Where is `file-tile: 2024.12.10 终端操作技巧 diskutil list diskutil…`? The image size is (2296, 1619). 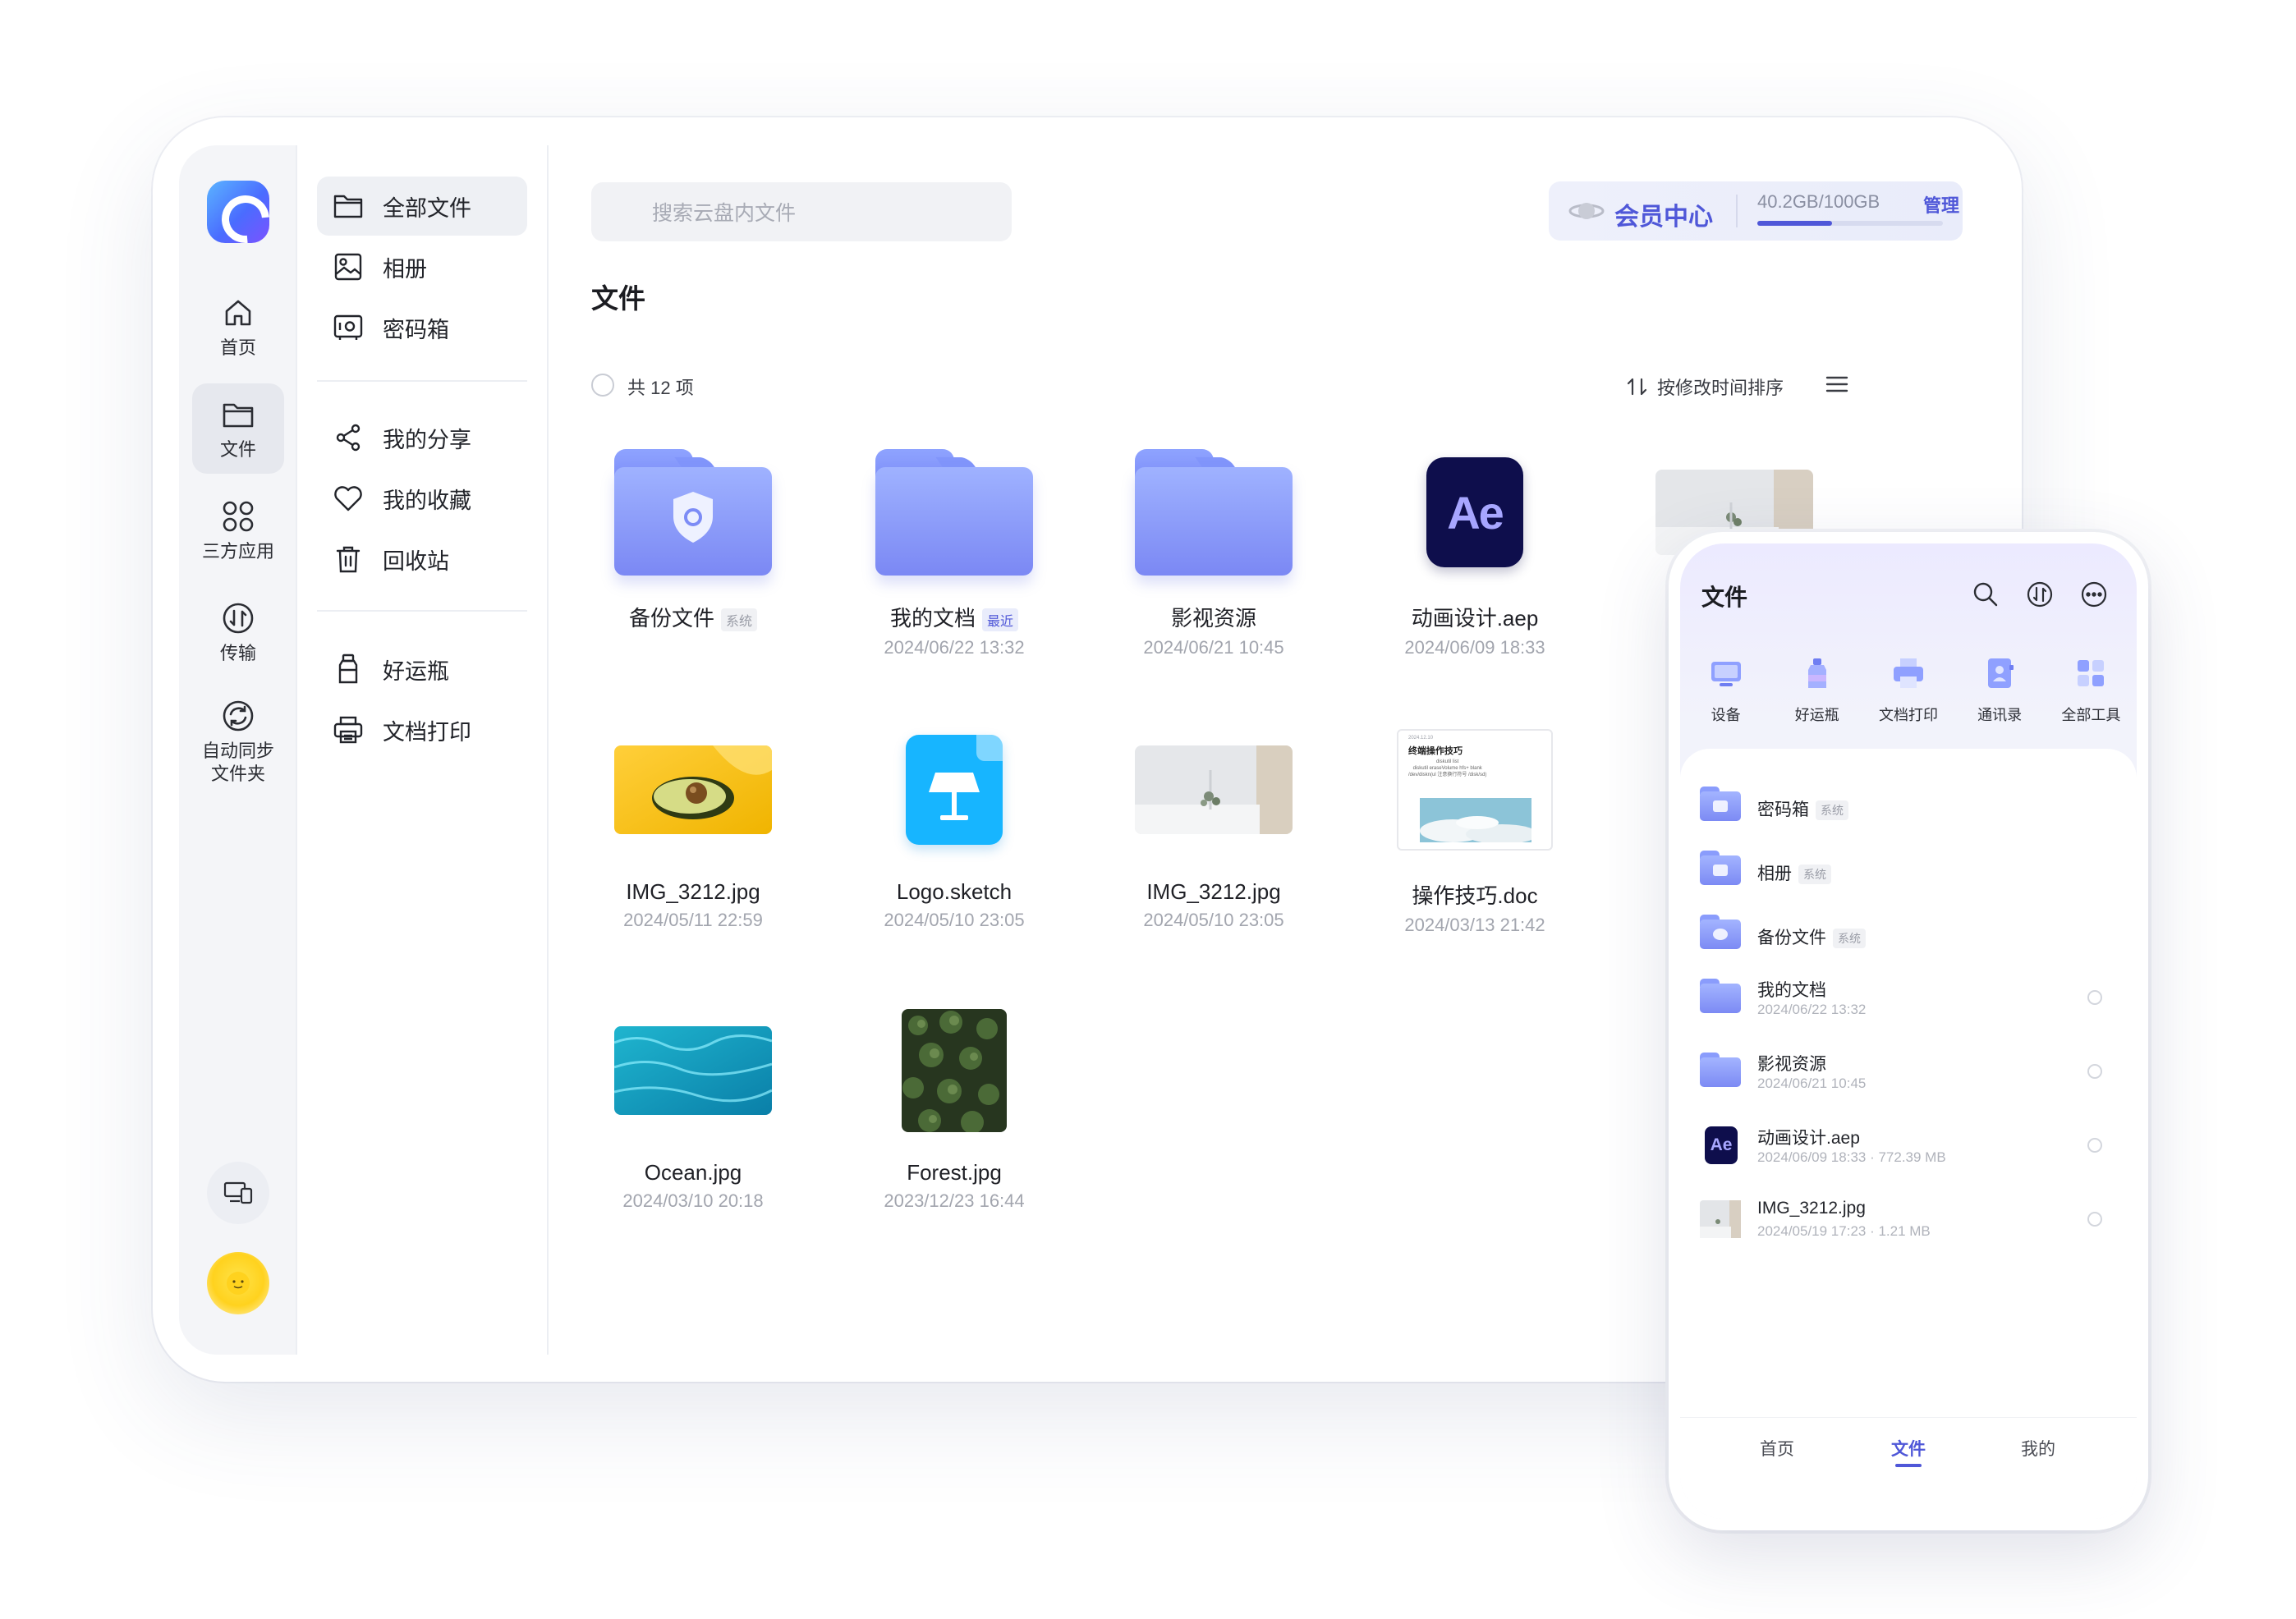 file-tile: 2024.12.10 终端操作技巧 diskutil list diskutil… is located at coordinates (1475, 824).